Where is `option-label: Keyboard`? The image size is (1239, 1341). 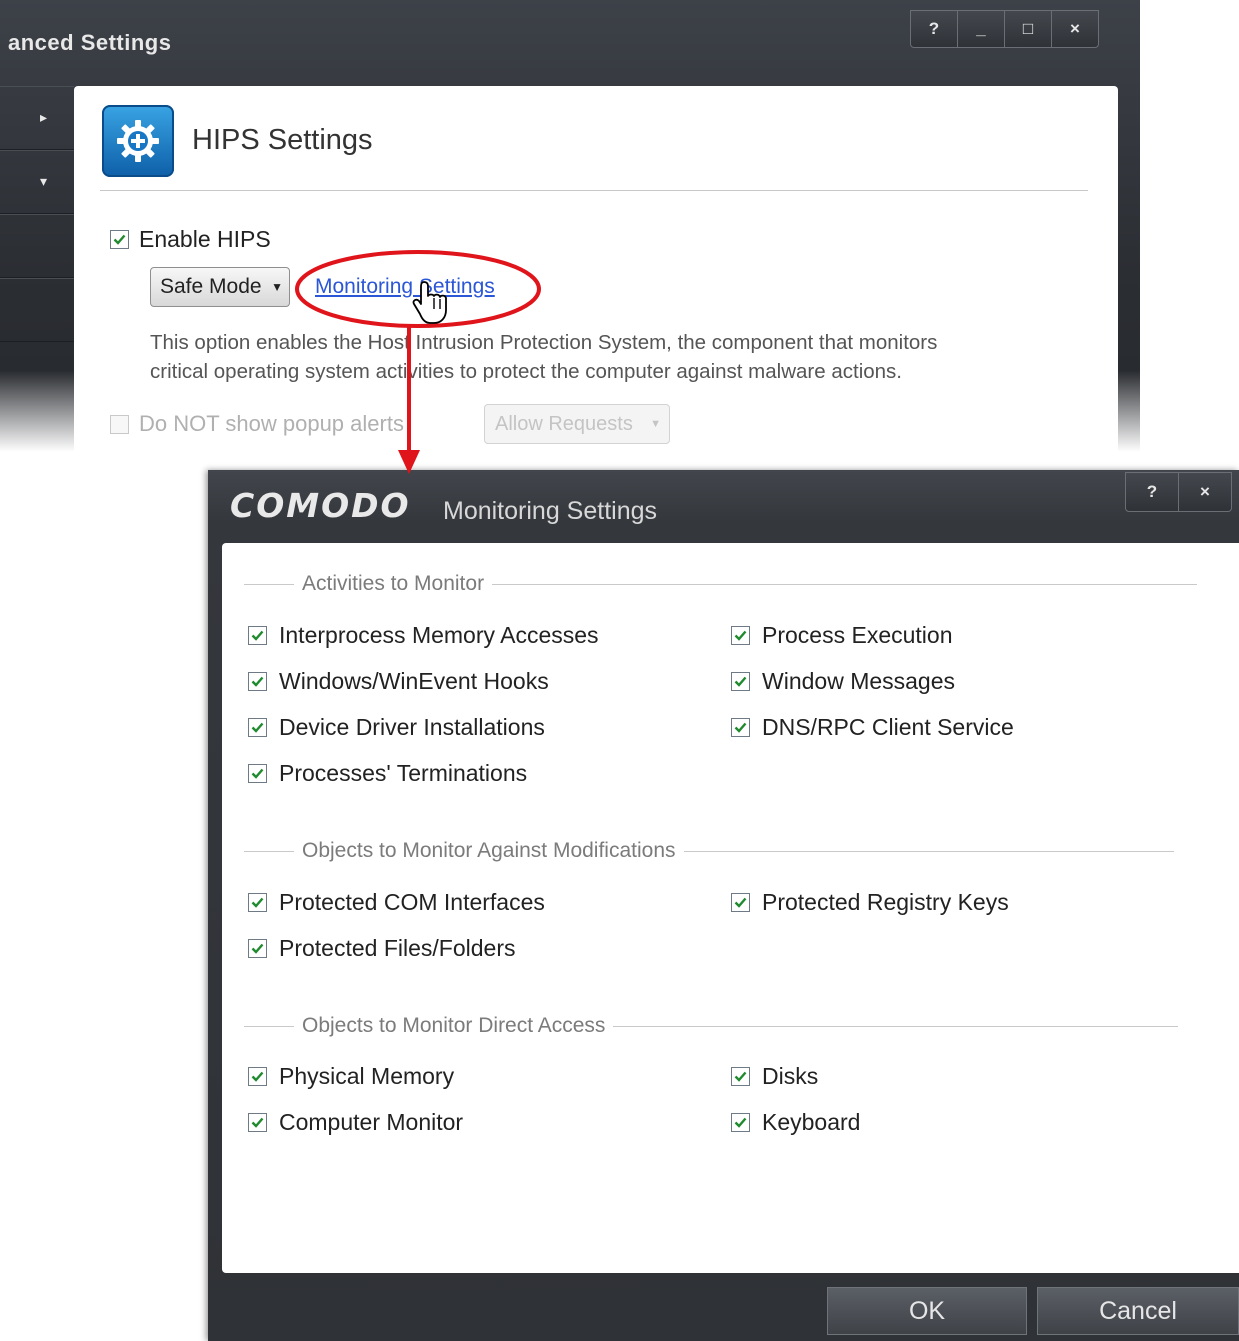
option-label: Keyboard is located at coordinates (811, 1122).